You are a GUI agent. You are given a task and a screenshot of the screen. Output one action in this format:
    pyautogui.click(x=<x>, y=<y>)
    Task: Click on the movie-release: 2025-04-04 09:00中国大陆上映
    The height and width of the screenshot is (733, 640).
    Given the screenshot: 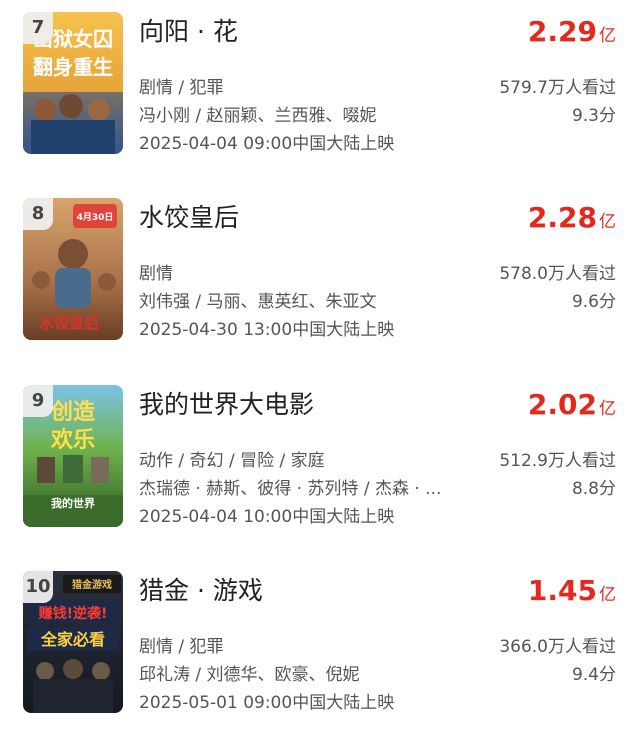 What is the action you would take?
    pyautogui.click(x=267, y=144)
    